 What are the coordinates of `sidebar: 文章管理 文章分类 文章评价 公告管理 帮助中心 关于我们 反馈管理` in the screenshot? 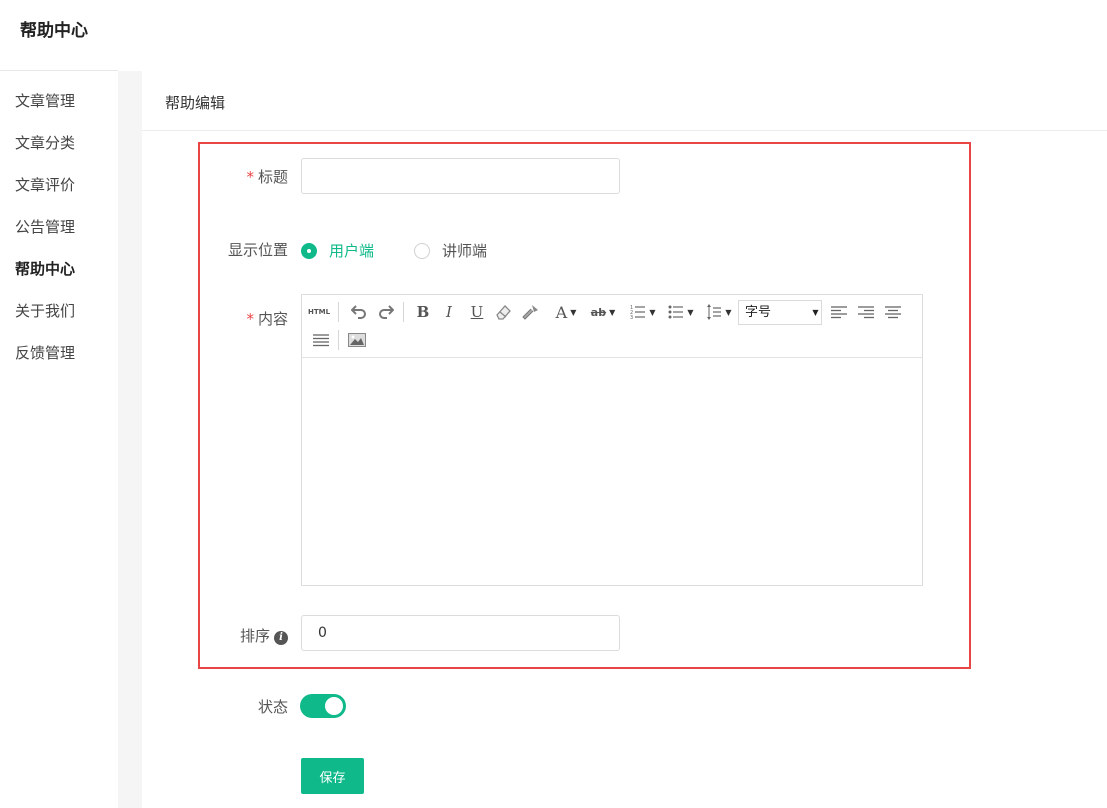 It's located at (59, 439).